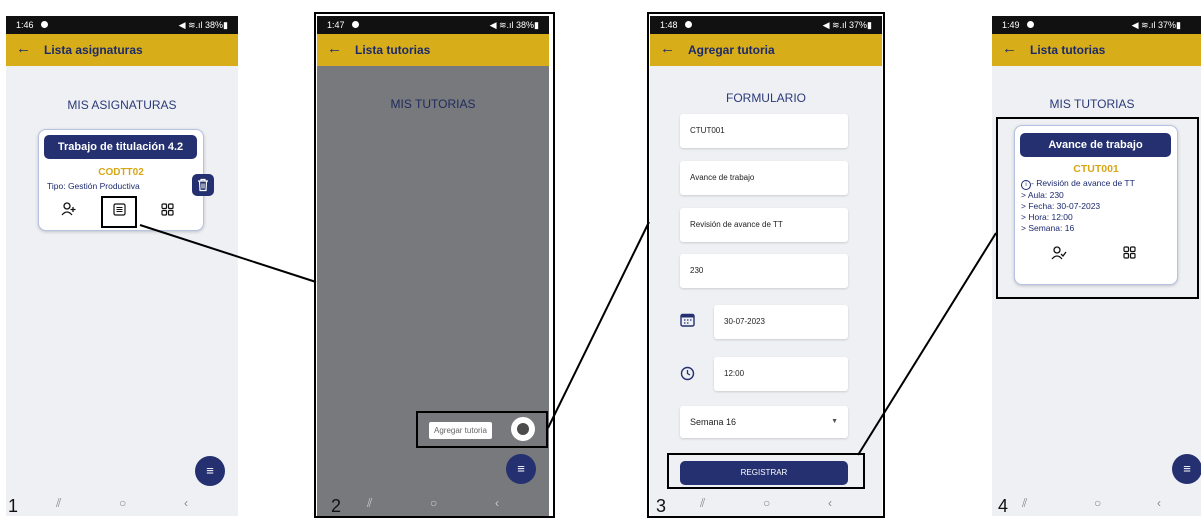 The image size is (1201, 519). I want to click on home-icon: ○, so click(1097, 503).